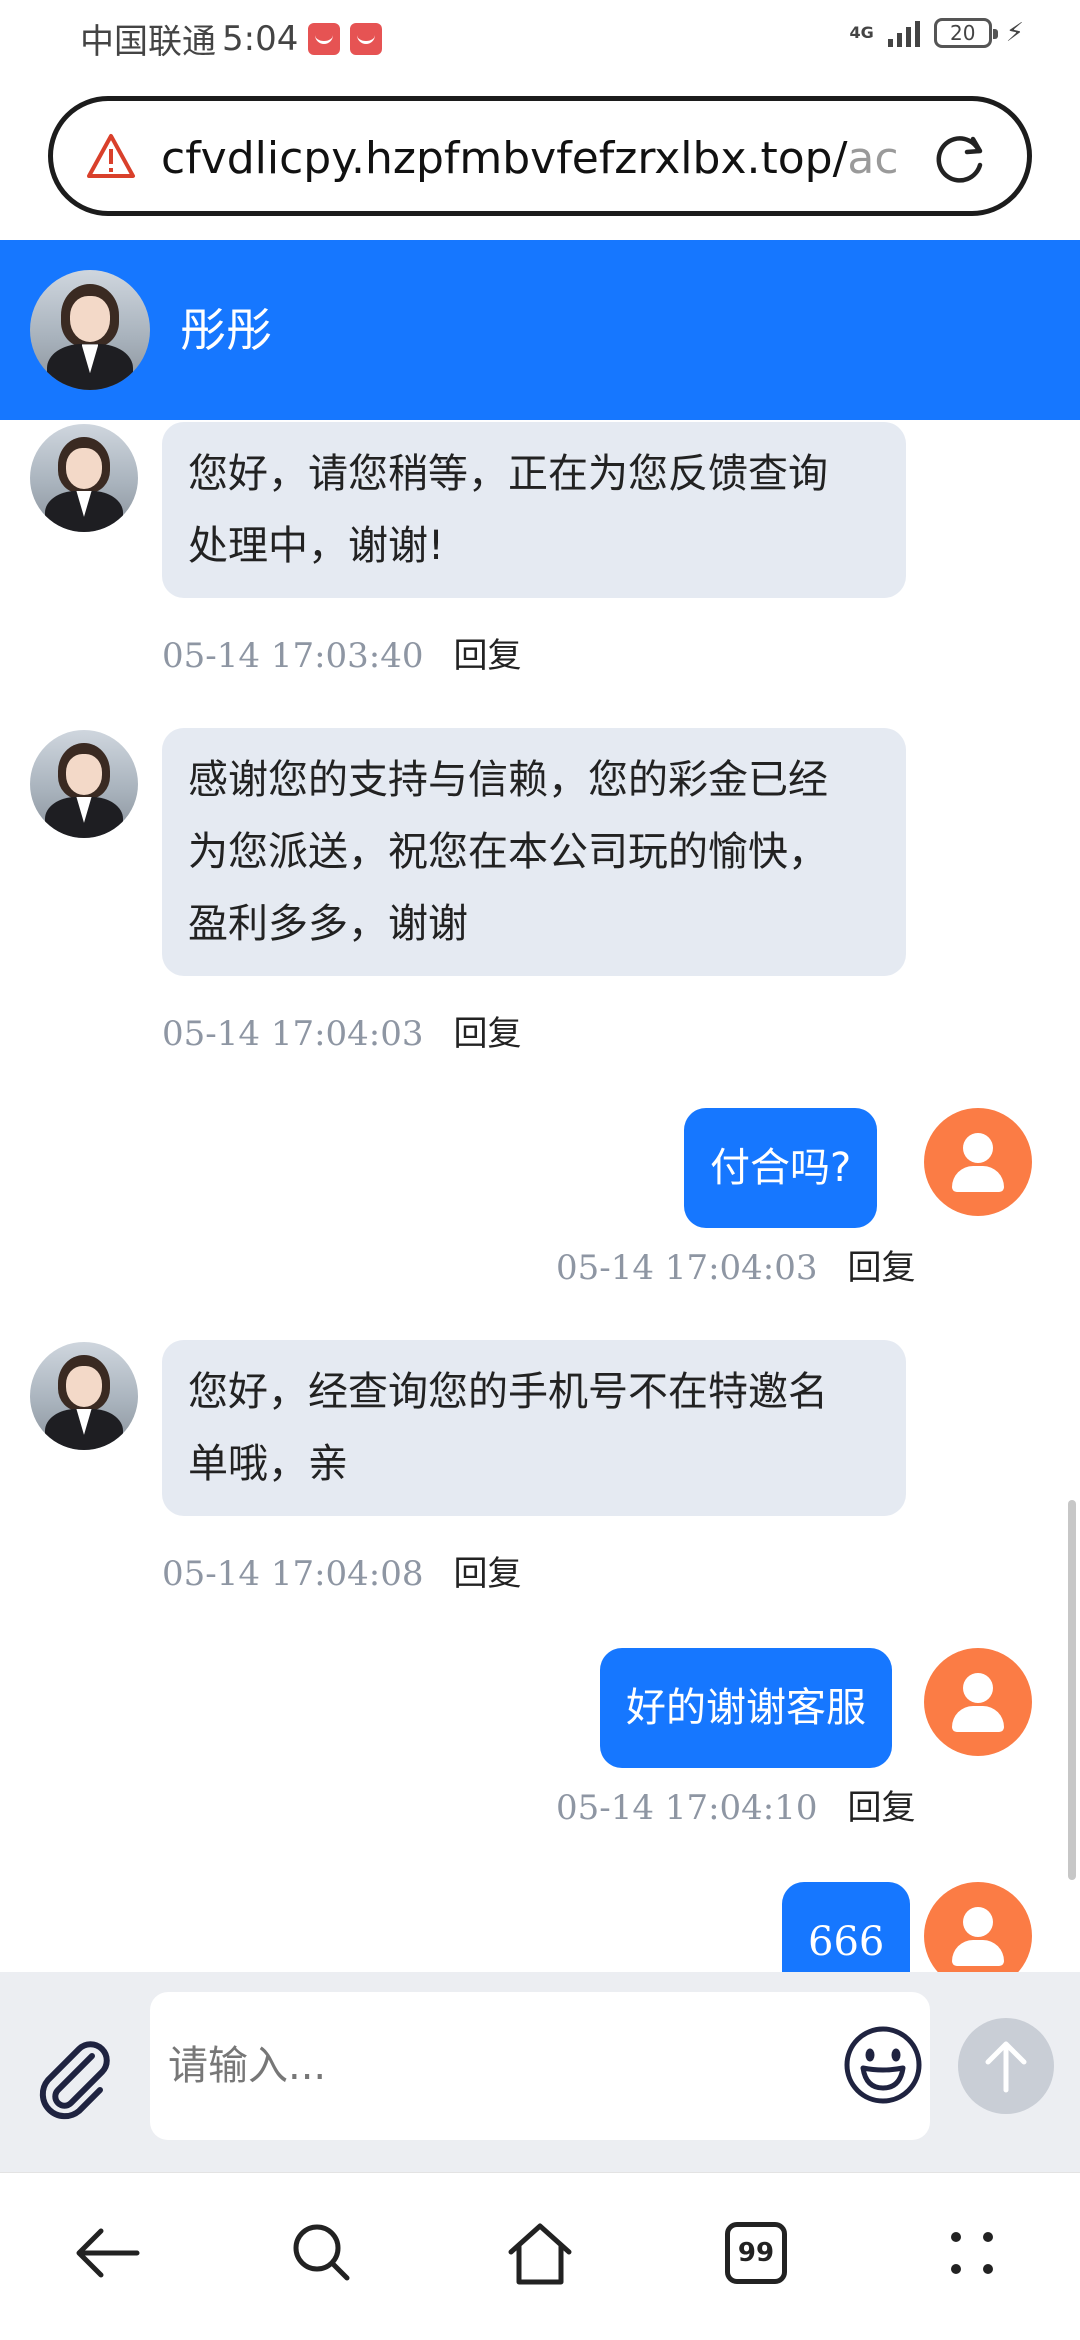 The image size is (1080, 2340). I want to click on message-bubble-outgoing: 666, so click(846, 1927).